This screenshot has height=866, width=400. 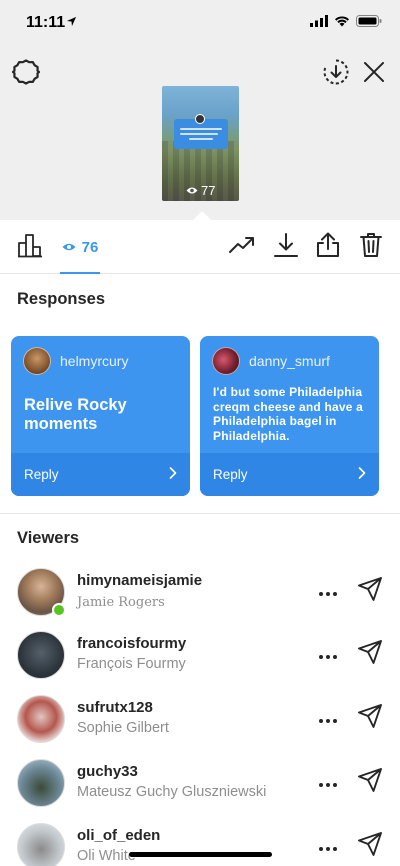 I want to click on viewer-full-name: François Fourmy, so click(x=131, y=664).